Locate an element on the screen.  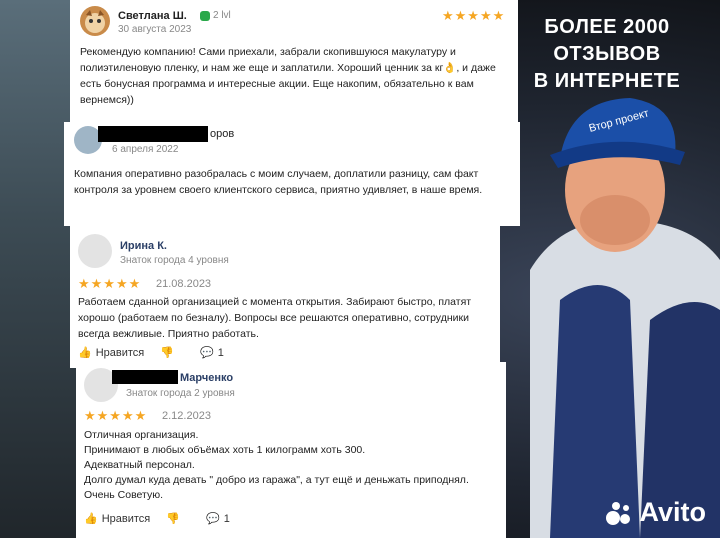
review-date: 6 апреля 2022 is located at coordinates (145, 149).